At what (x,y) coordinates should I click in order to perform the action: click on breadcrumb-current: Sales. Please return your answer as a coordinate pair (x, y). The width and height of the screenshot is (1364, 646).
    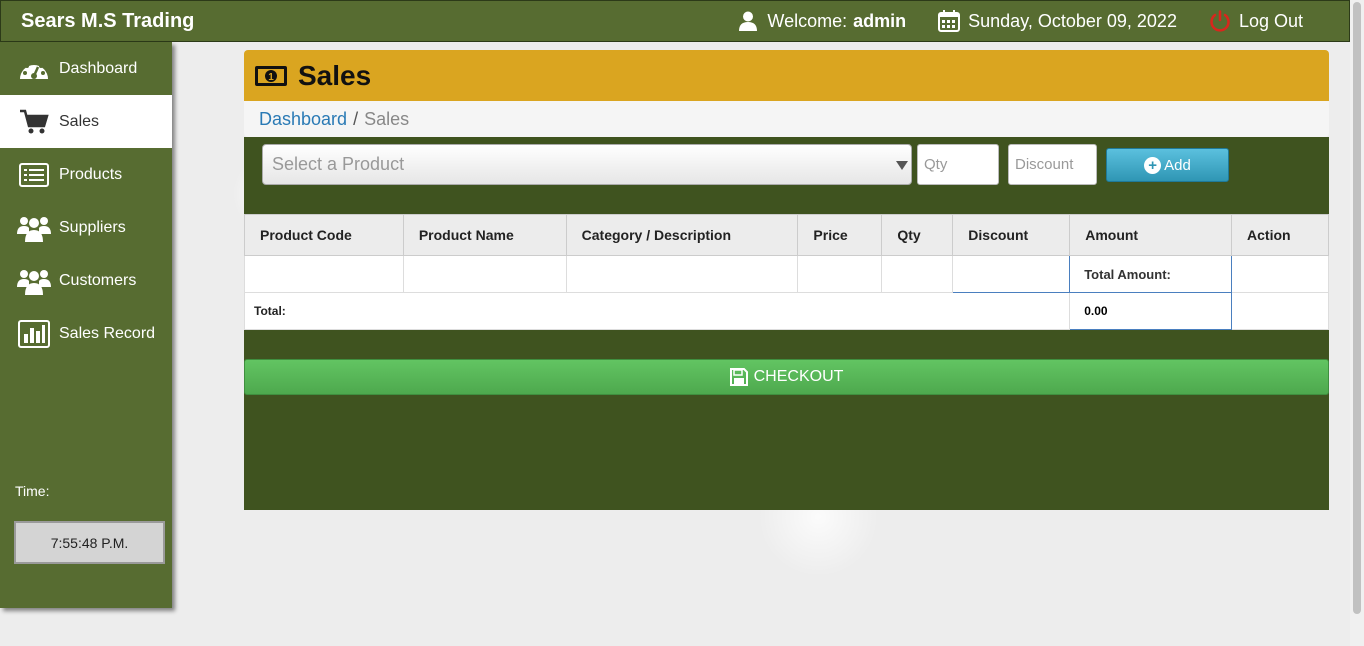
    Looking at the image, I should click on (387, 118).